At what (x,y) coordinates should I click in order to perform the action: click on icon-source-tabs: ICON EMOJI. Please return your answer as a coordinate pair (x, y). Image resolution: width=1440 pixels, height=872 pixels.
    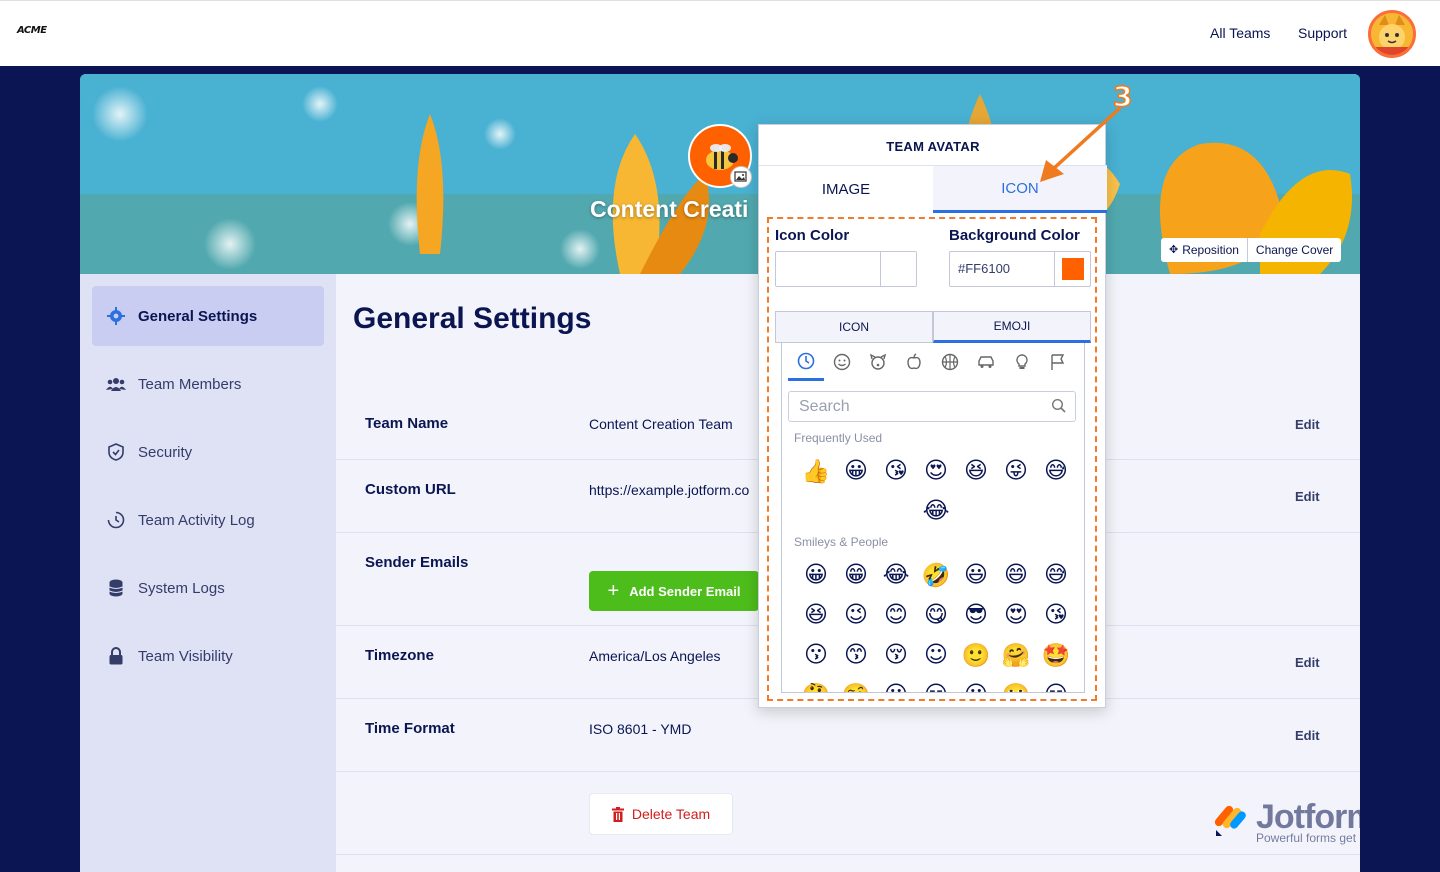
    Looking at the image, I should click on (933, 327).